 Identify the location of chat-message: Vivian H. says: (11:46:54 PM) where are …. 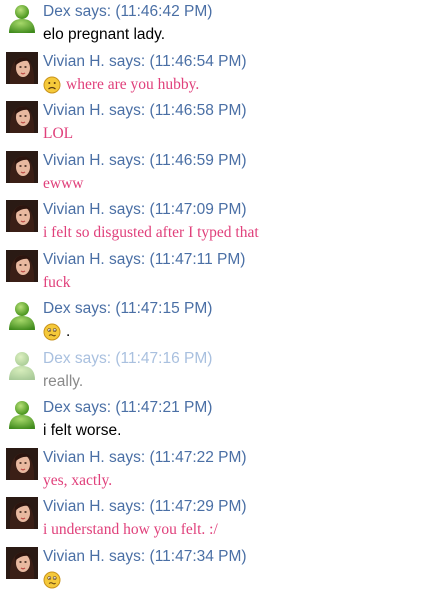
(221, 74).